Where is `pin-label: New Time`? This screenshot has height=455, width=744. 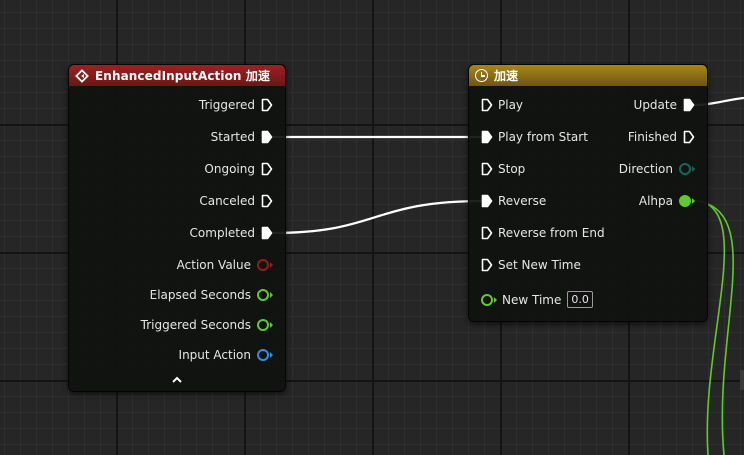 pin-label: New Time is located at coordinates (532, 299).